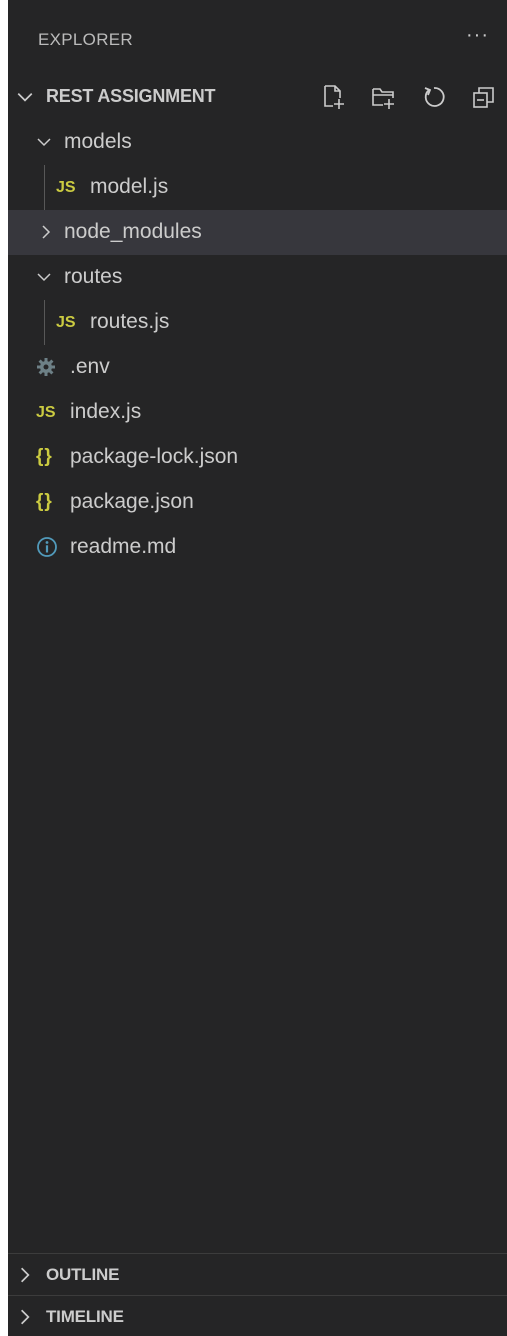 The height and width of the screenshot is (1336, 507). What do you see at coordinates (133, 231) in the screenshot?
I see `tree-item-label: node_modules` at bounding box center [133, 231].